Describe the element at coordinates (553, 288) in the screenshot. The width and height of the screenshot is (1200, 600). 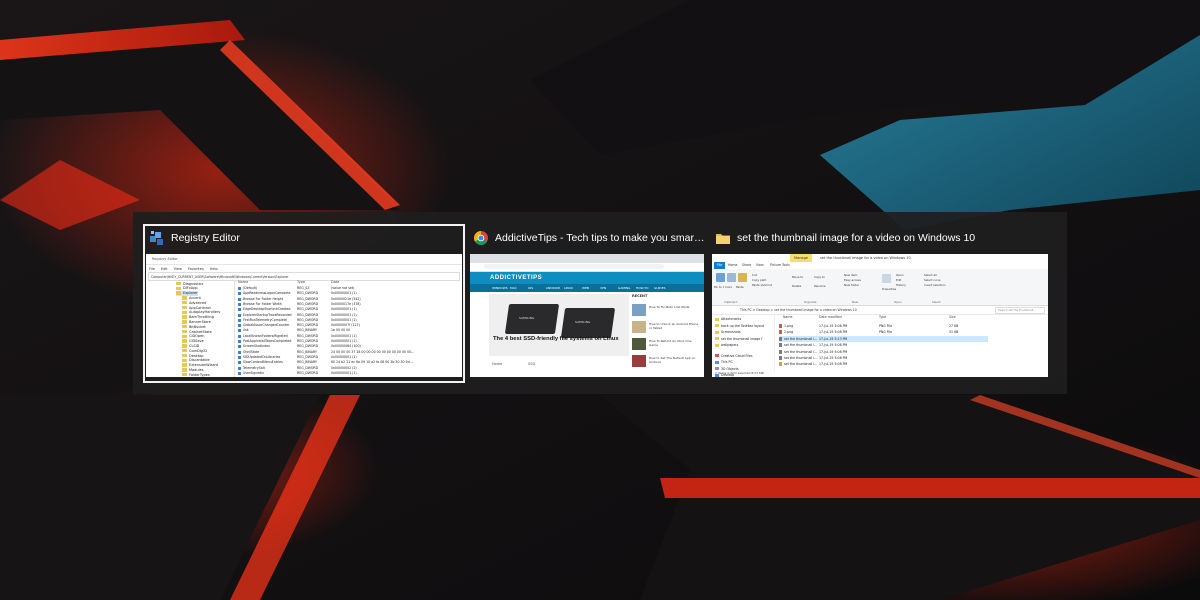
I see `site-nav-item: ANDROID` at that location.